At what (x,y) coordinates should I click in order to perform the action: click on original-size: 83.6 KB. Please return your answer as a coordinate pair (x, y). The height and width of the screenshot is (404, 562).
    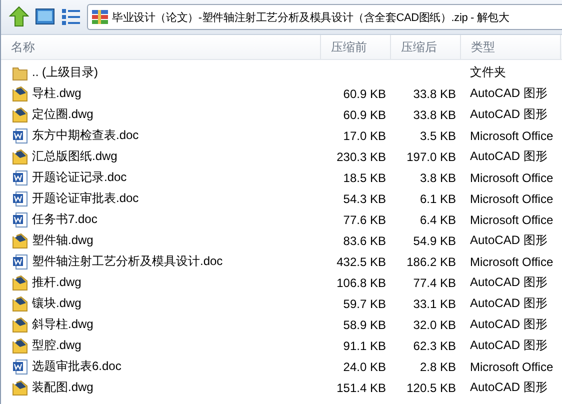
    Looking at the image, I should click on (364, 241).